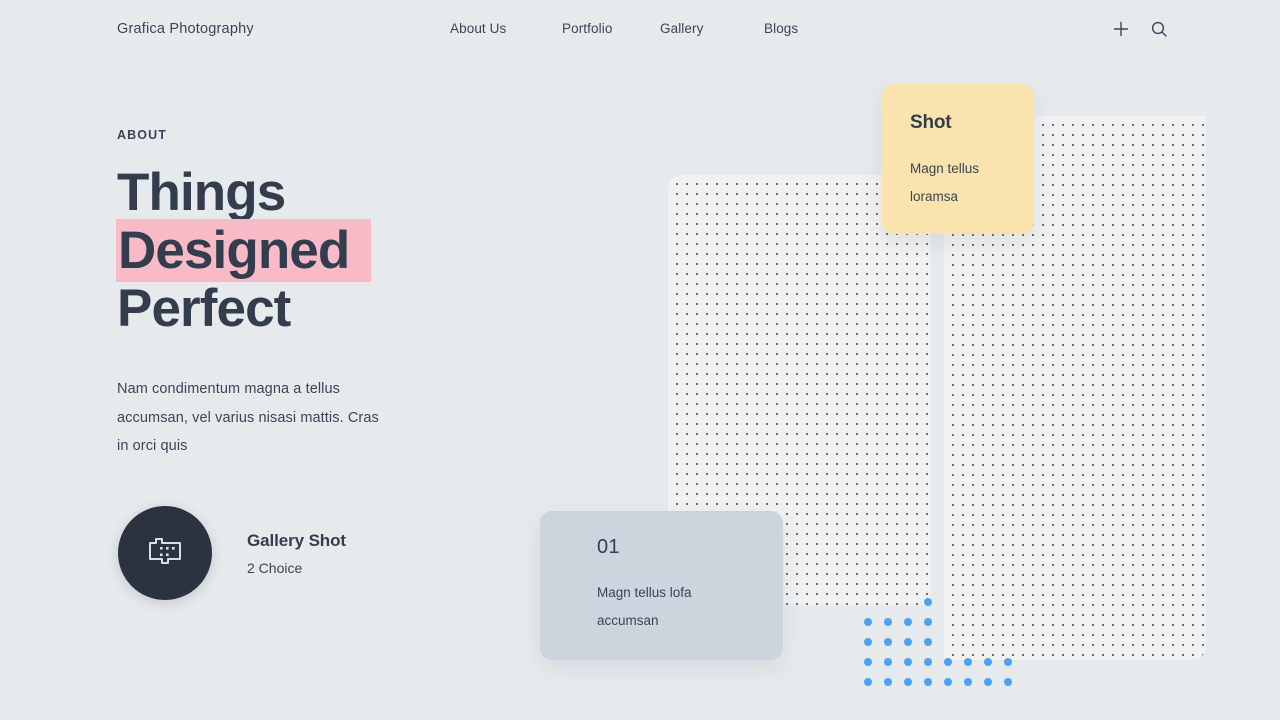 The height and width of the screenshot is (720, 1280). I want to click on card-shot-title: Shot, so click(931, 122).